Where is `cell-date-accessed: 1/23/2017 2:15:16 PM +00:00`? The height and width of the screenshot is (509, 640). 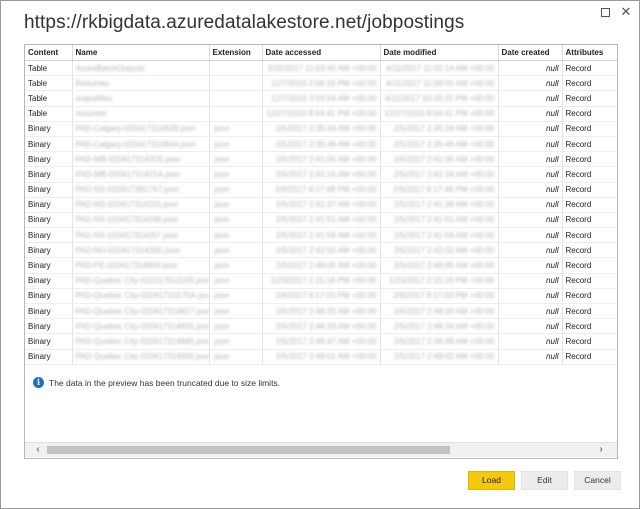
cell-date-accessed: 1/23/2017 2:15:16 PM +00:00 is located at coordinates (321, 281).